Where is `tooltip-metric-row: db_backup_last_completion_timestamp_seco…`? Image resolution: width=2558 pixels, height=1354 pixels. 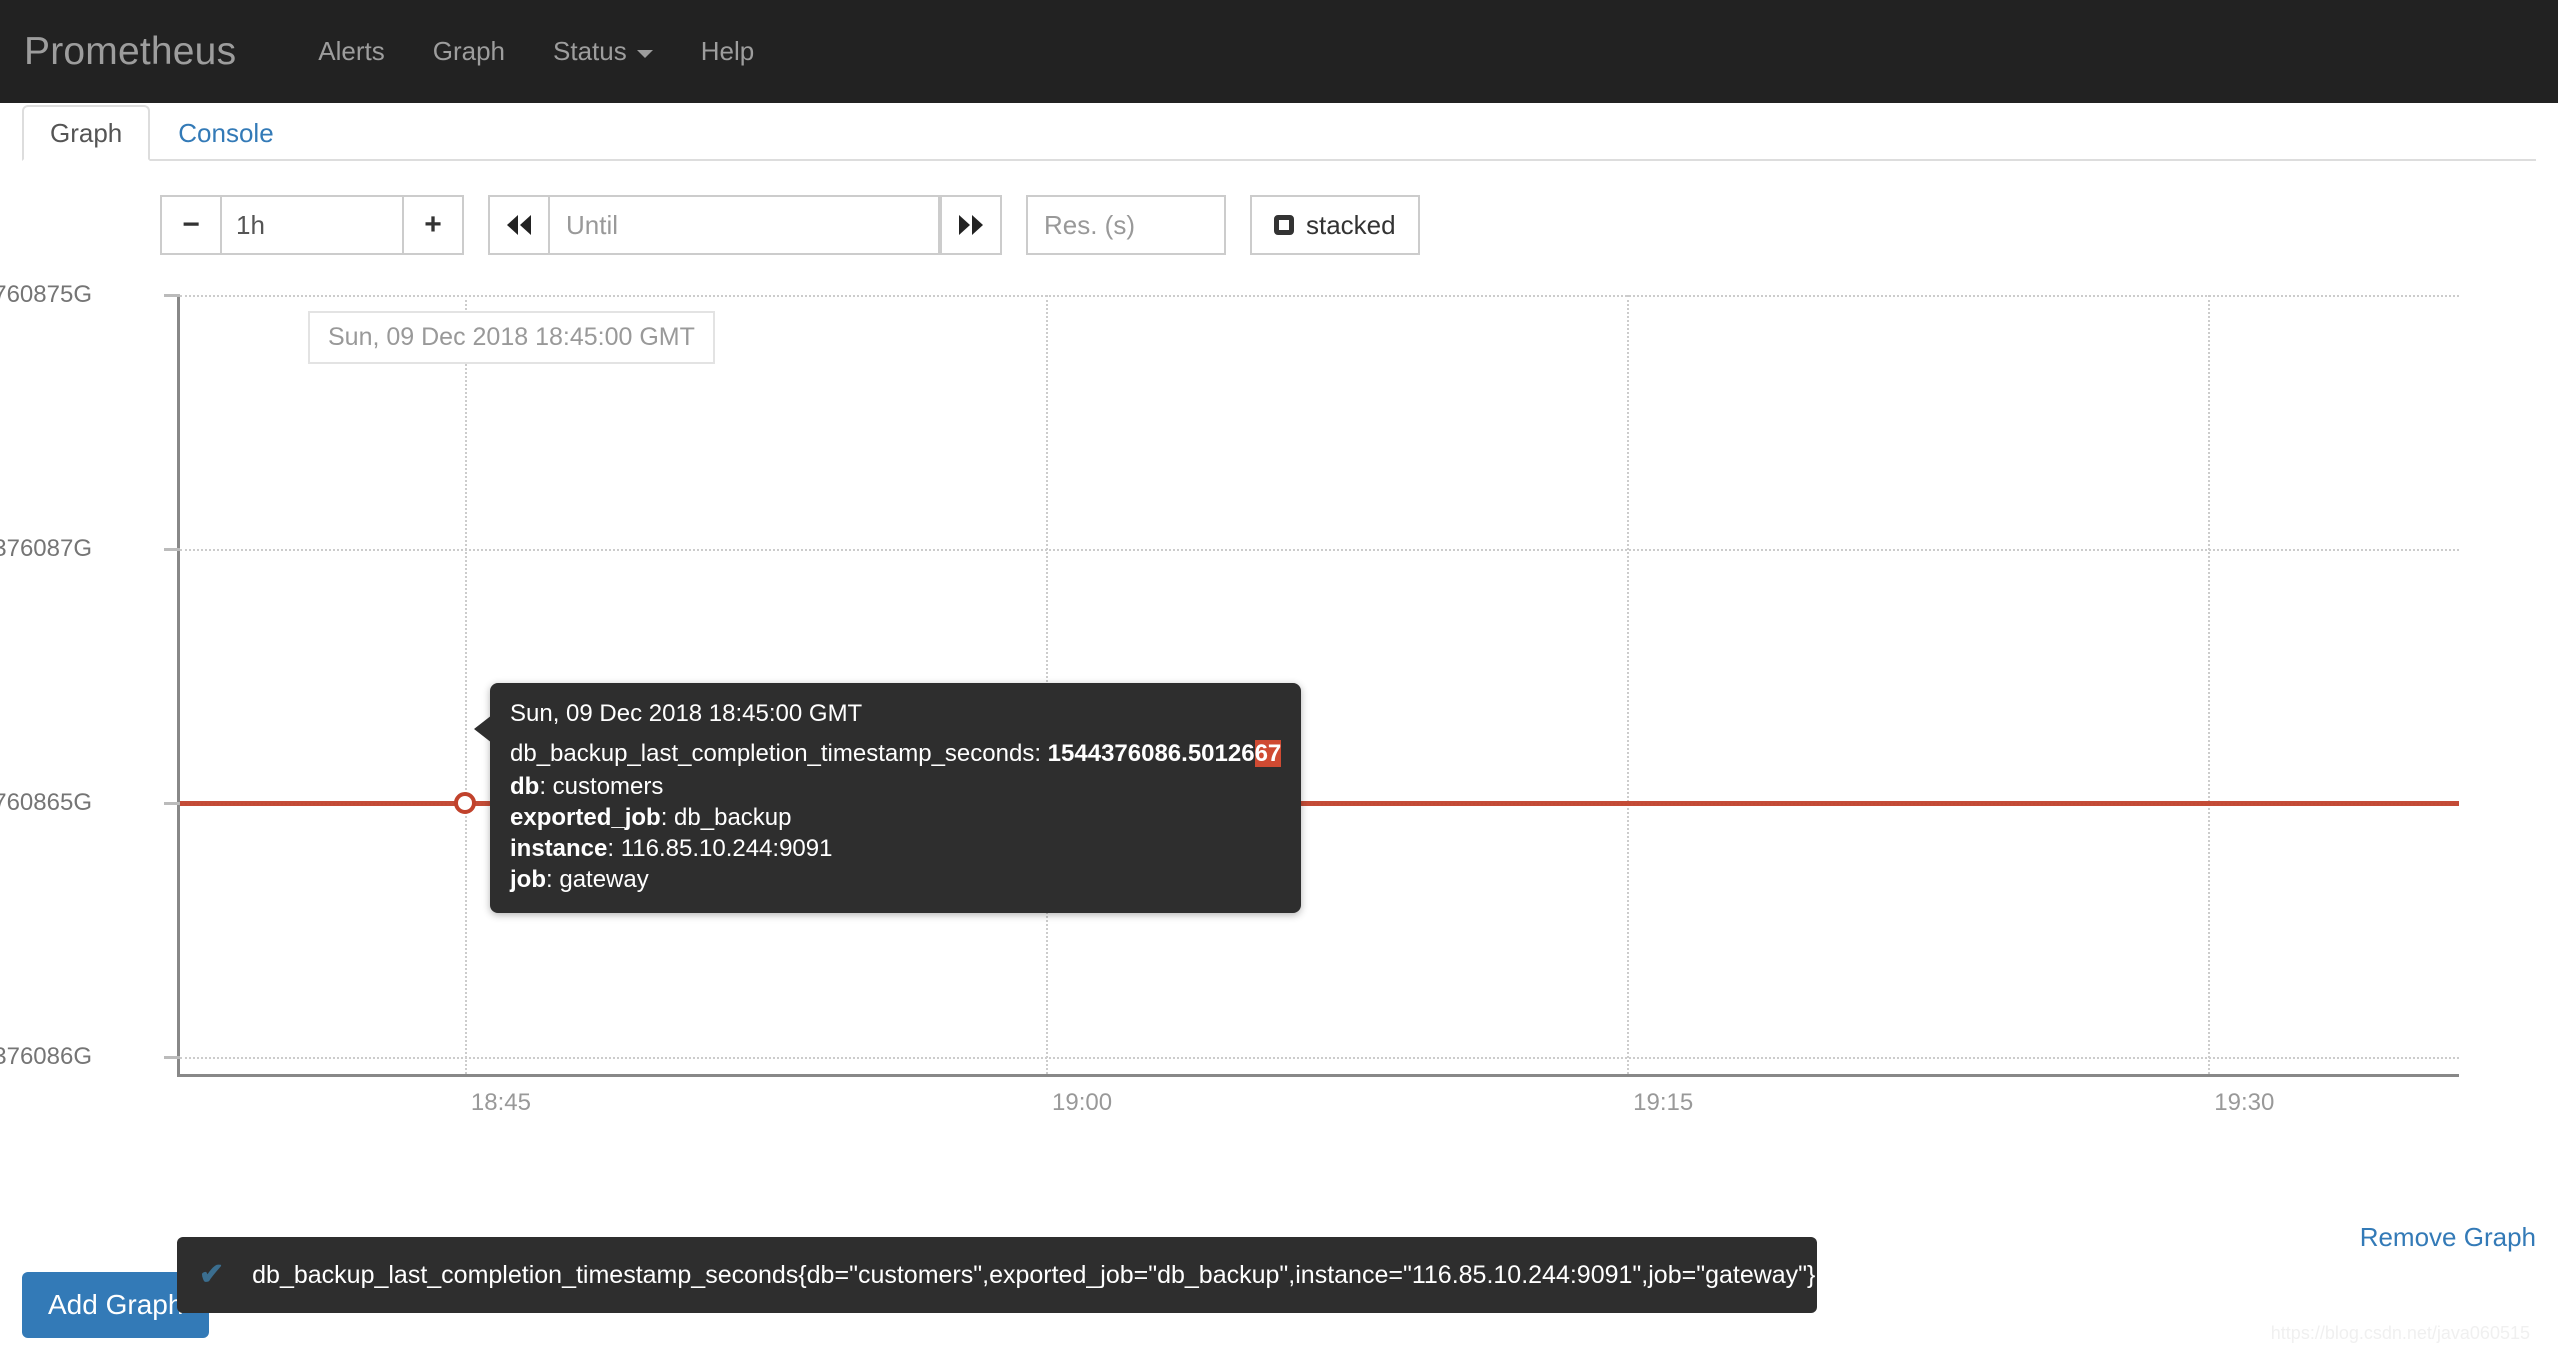 tooltip-metric-row: db_backup_last_completion_timestamp_seco… is located at coordinates (896, 754).